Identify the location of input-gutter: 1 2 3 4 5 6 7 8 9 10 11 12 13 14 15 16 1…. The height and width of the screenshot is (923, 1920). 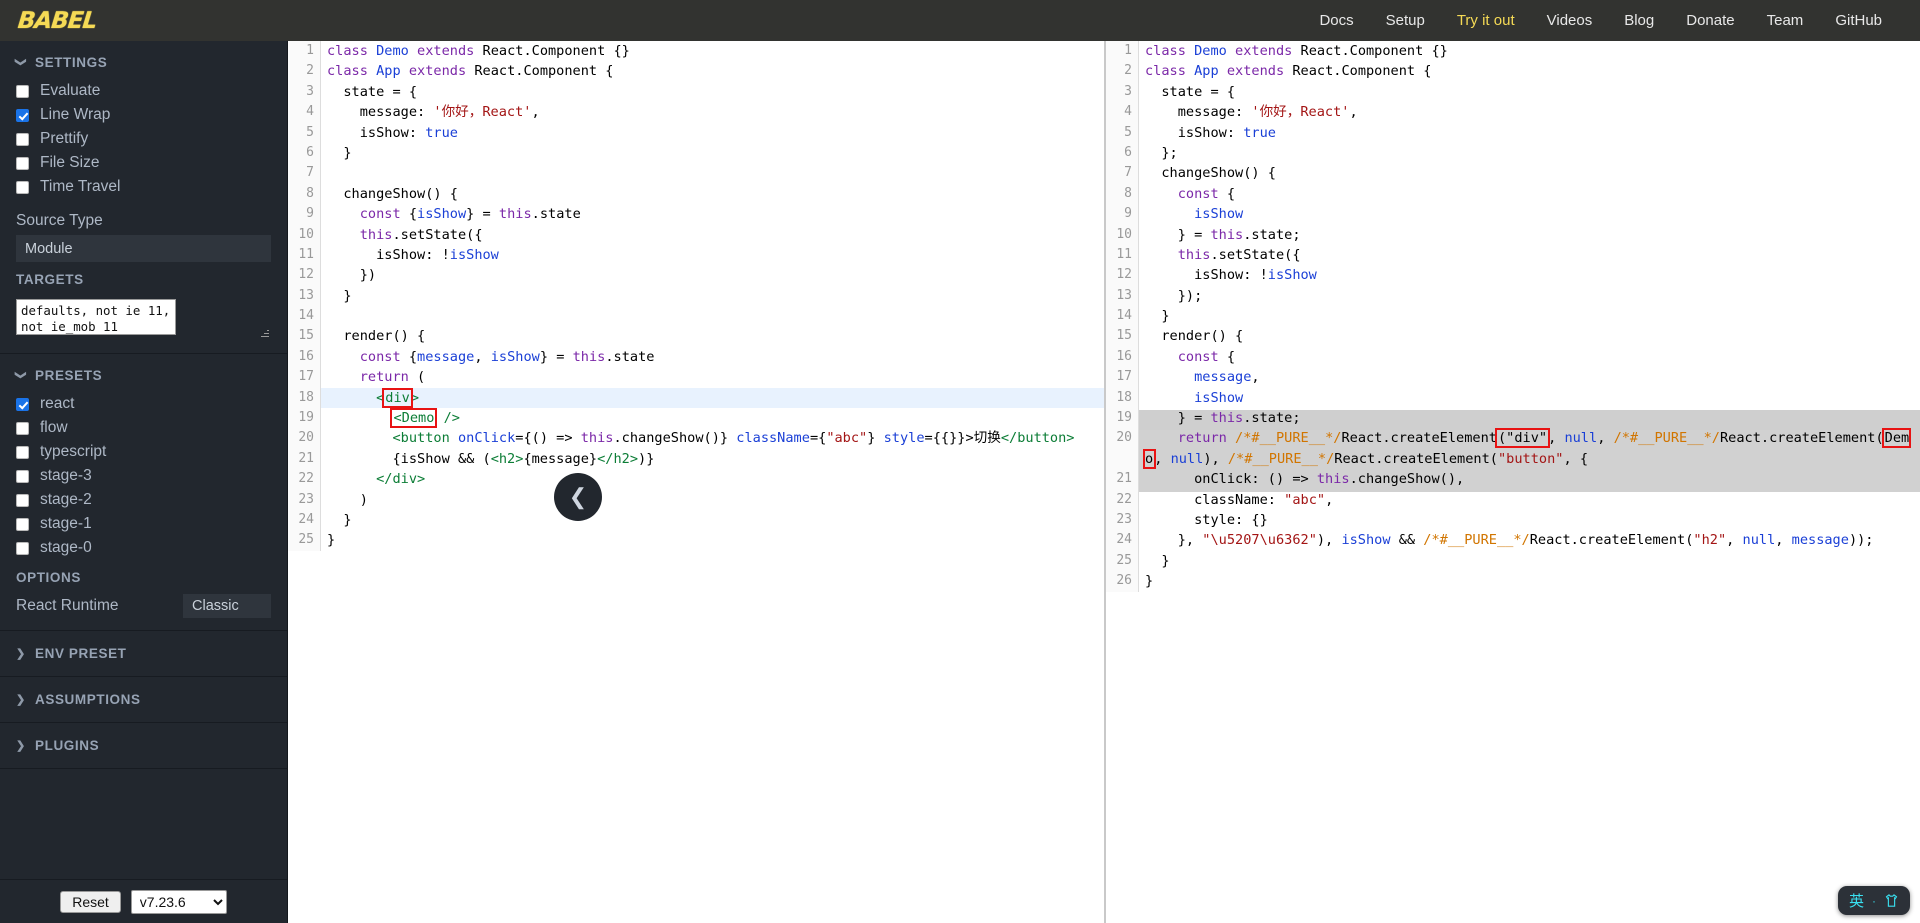
(304, 296).